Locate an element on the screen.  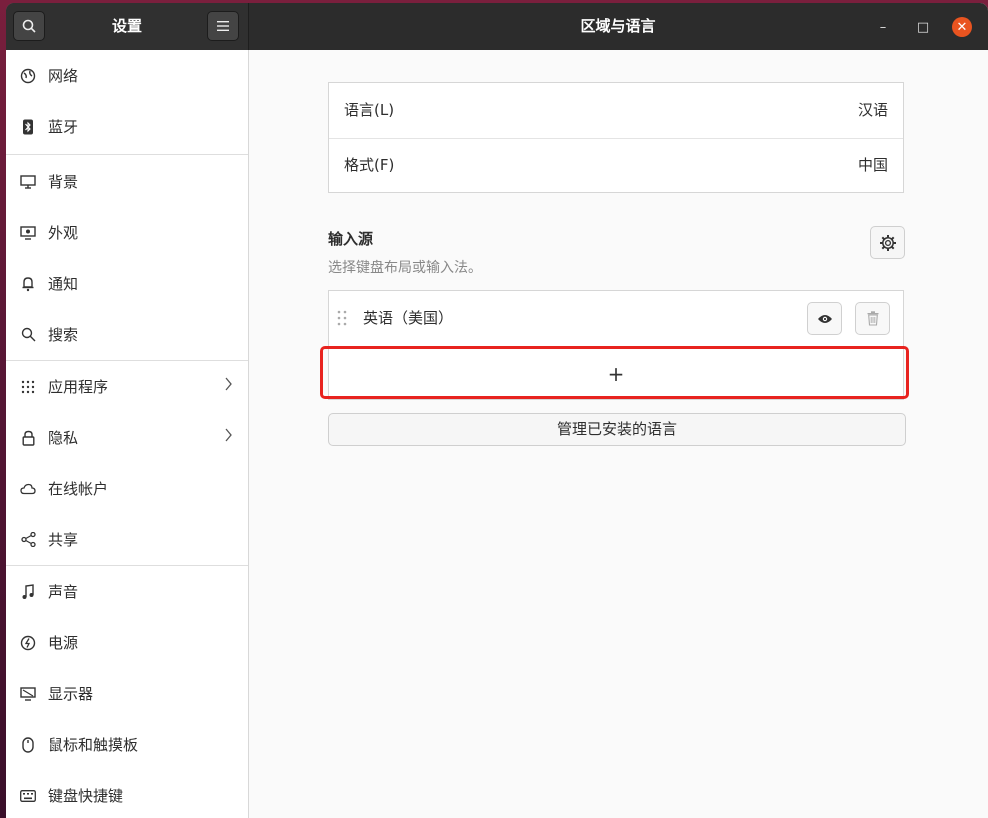
sidebar-item-label: 蓝牙 is located at coordinates (63, 127).